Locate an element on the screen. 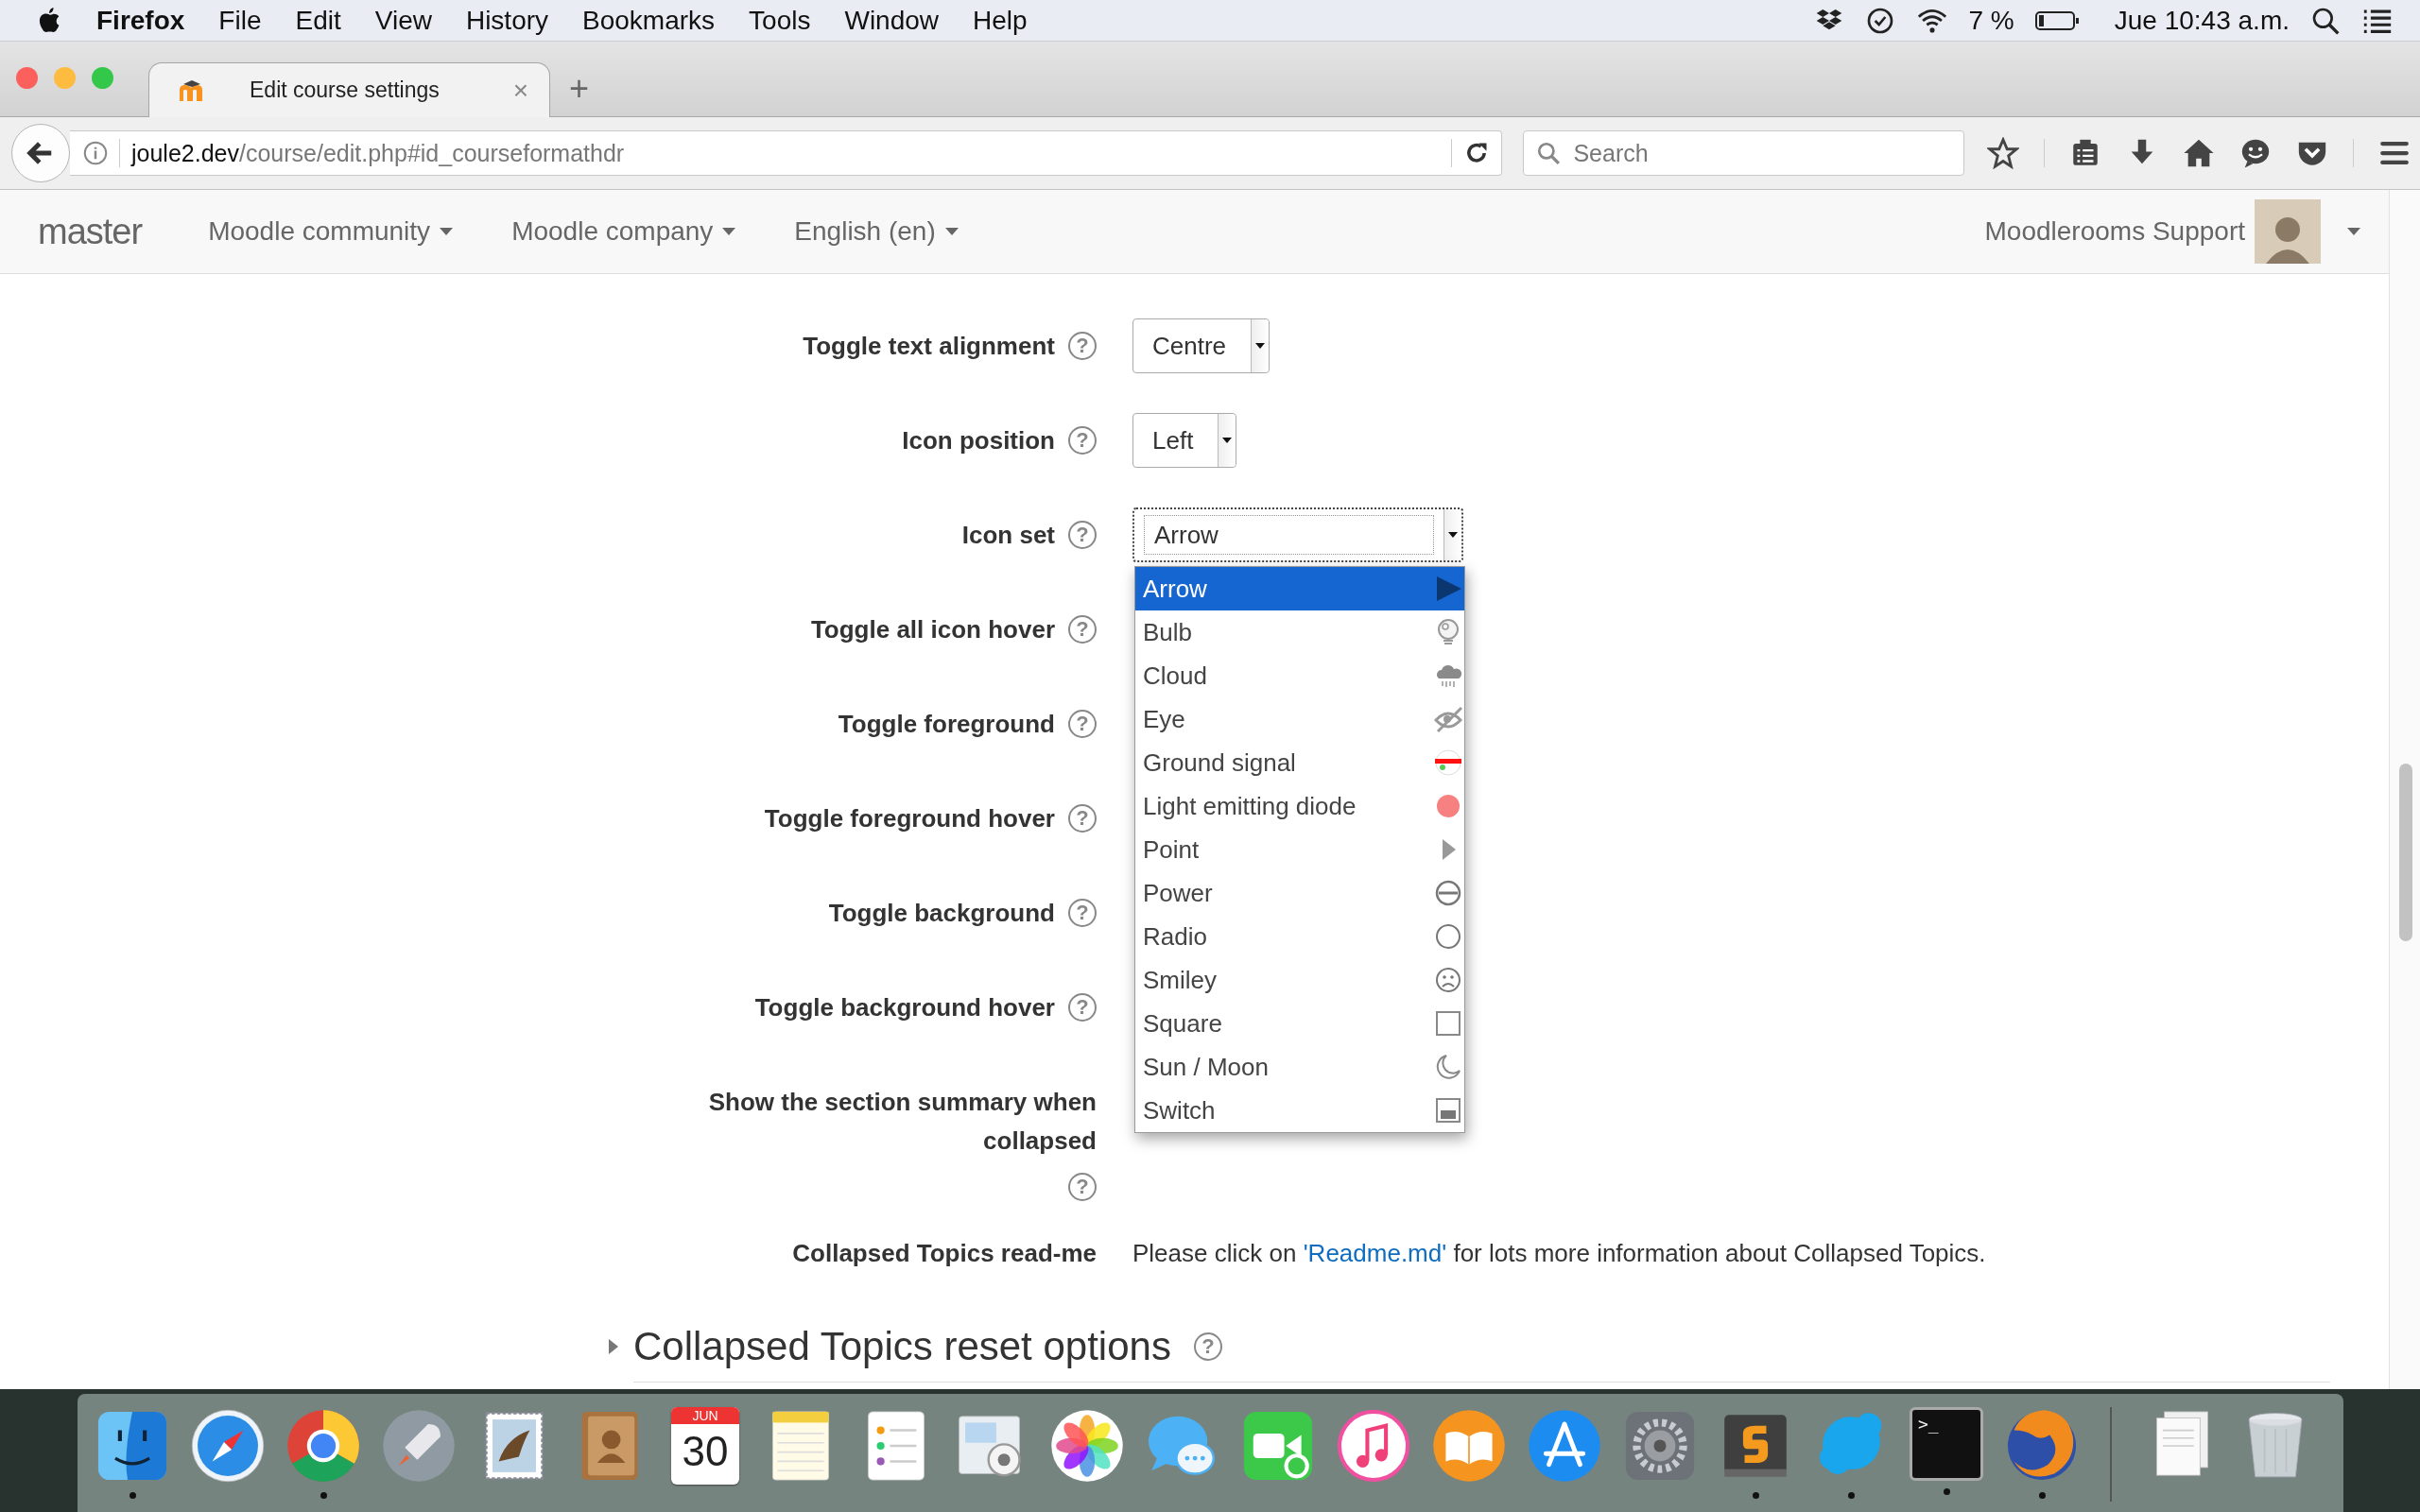  power-icon is located at coordinates (1448, 893).